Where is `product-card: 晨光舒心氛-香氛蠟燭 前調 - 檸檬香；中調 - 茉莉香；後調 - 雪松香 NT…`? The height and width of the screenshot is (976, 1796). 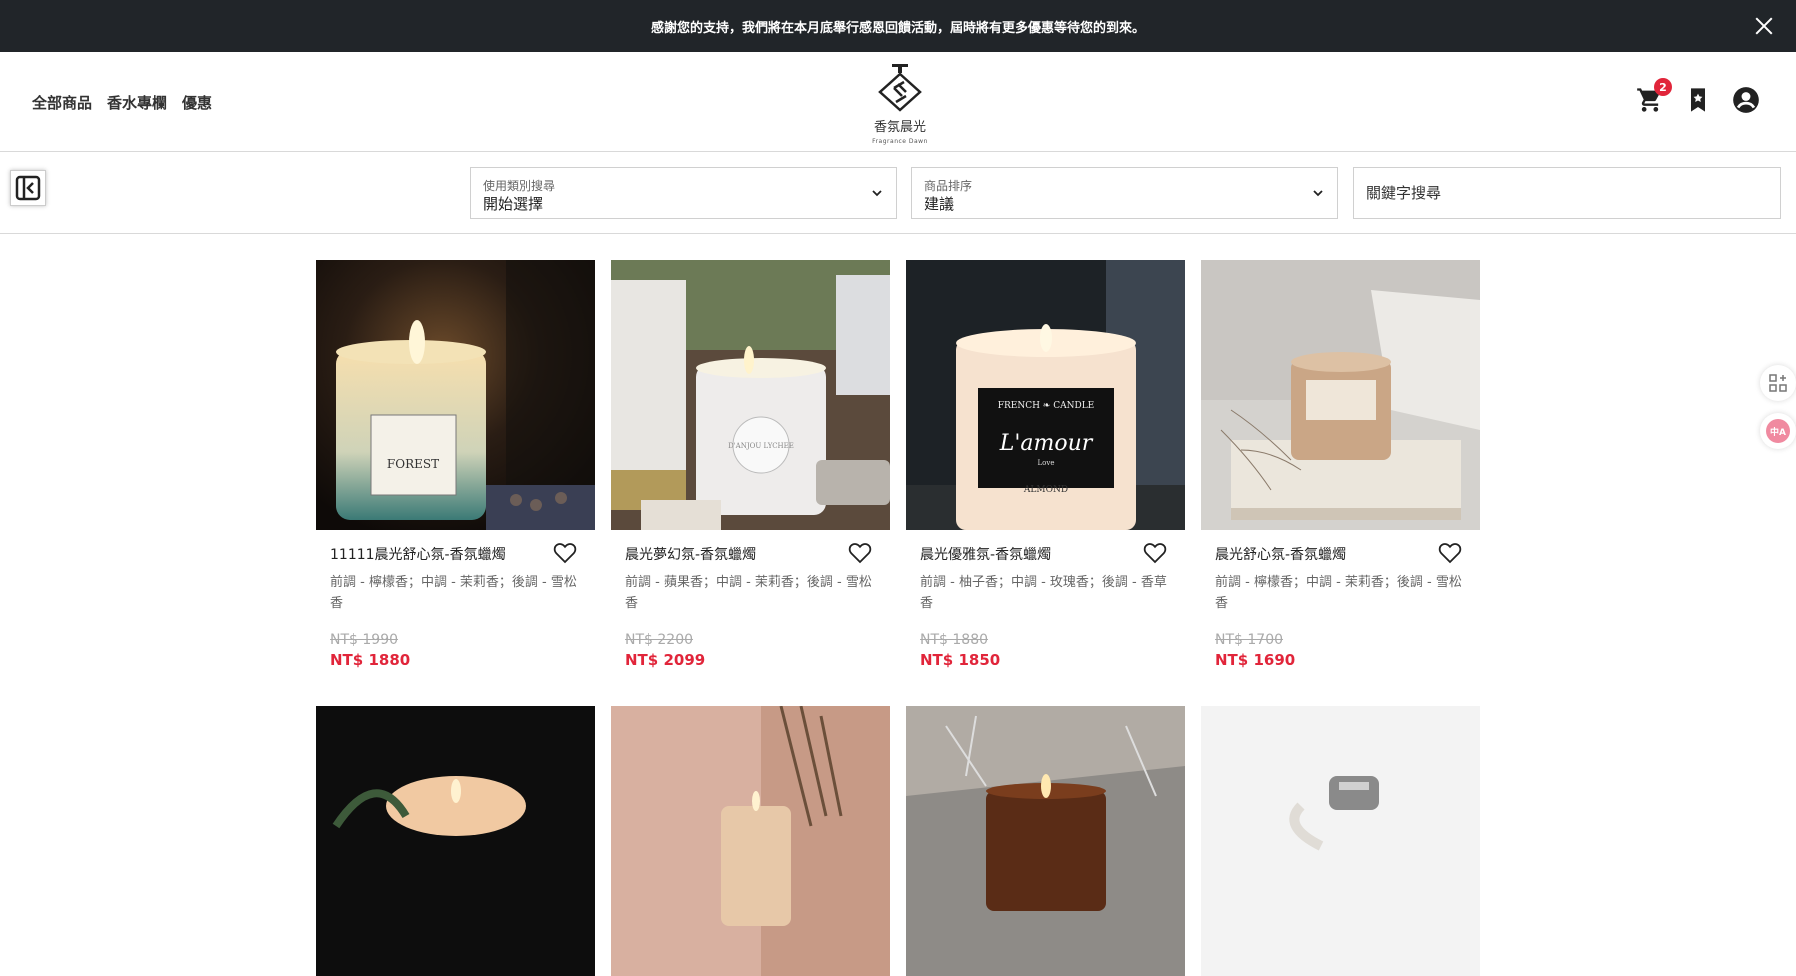
product-card: 晨光舒心氛-香氛蠟燭 前調 - 檸檬香；中調 - 茉莉香；後調 - 雪松香 NT… is located at coordinates (1340, 472).